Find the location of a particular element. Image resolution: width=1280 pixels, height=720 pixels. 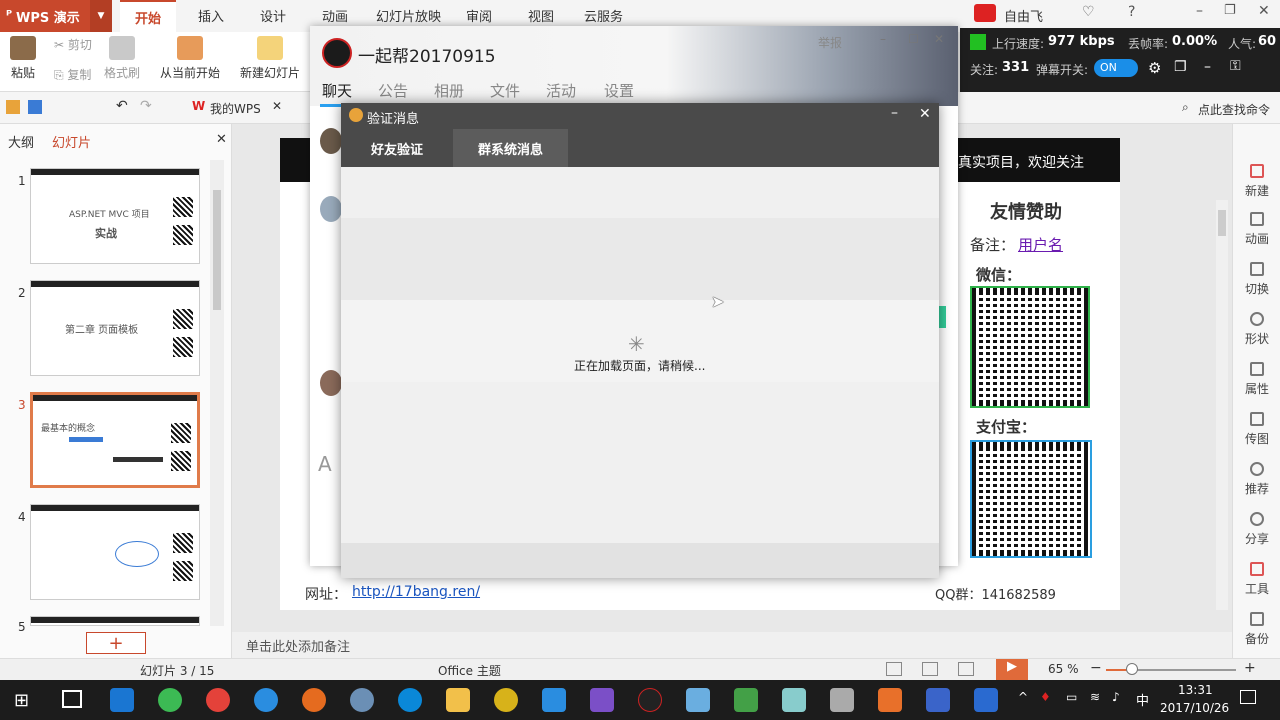

zoom-slider-thumb is located at coordinates (1132, 669).